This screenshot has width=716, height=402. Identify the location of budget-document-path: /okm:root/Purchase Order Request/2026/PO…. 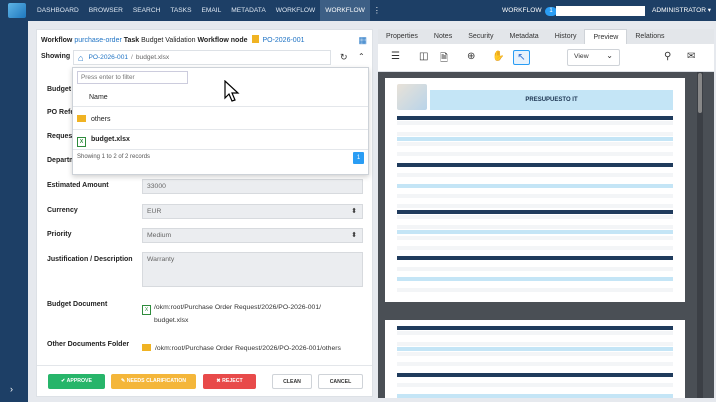
(237, 307).